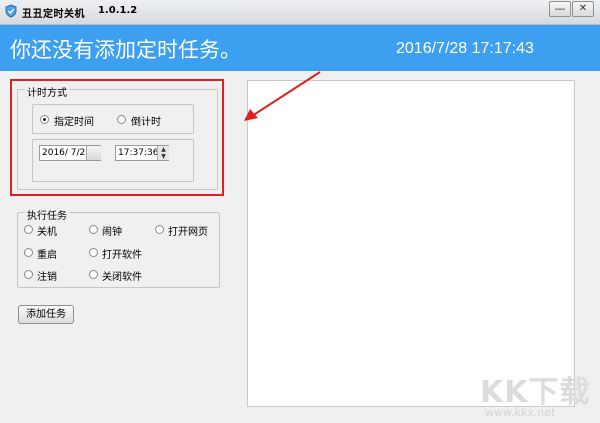 Image resolution: width=600 pixels, height=423 pixels. What do you see at coordinates (93, 229) in the screenshot?
I see `radio-alarm` at bounding box center [93, 229].